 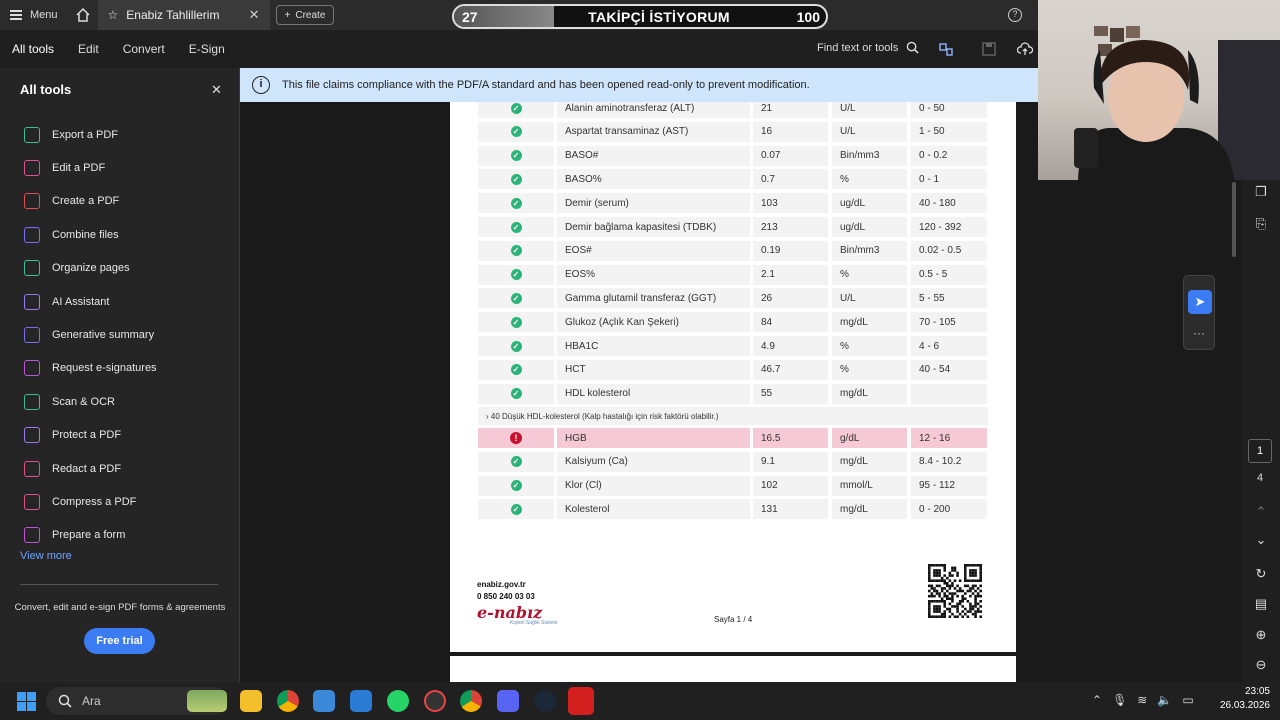 What do you see at coordinates (949, 509) in the screenshot?
I see `test-range: 0 - 200` at bounding box center [949, 509].